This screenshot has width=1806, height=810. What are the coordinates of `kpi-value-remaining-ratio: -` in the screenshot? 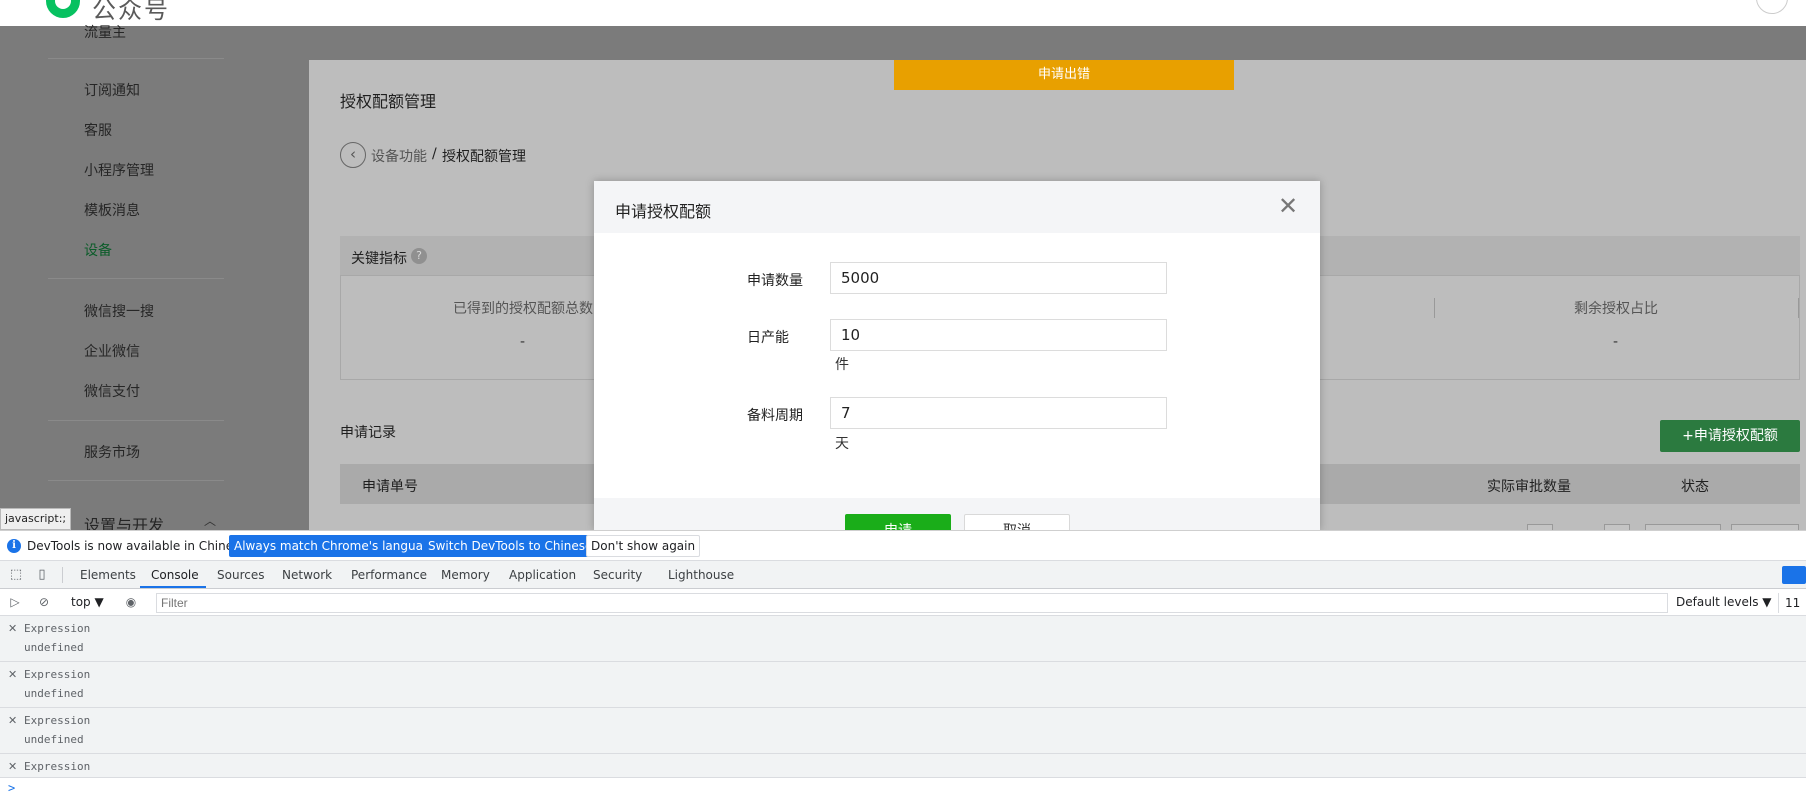 It's located at (1616, 342).